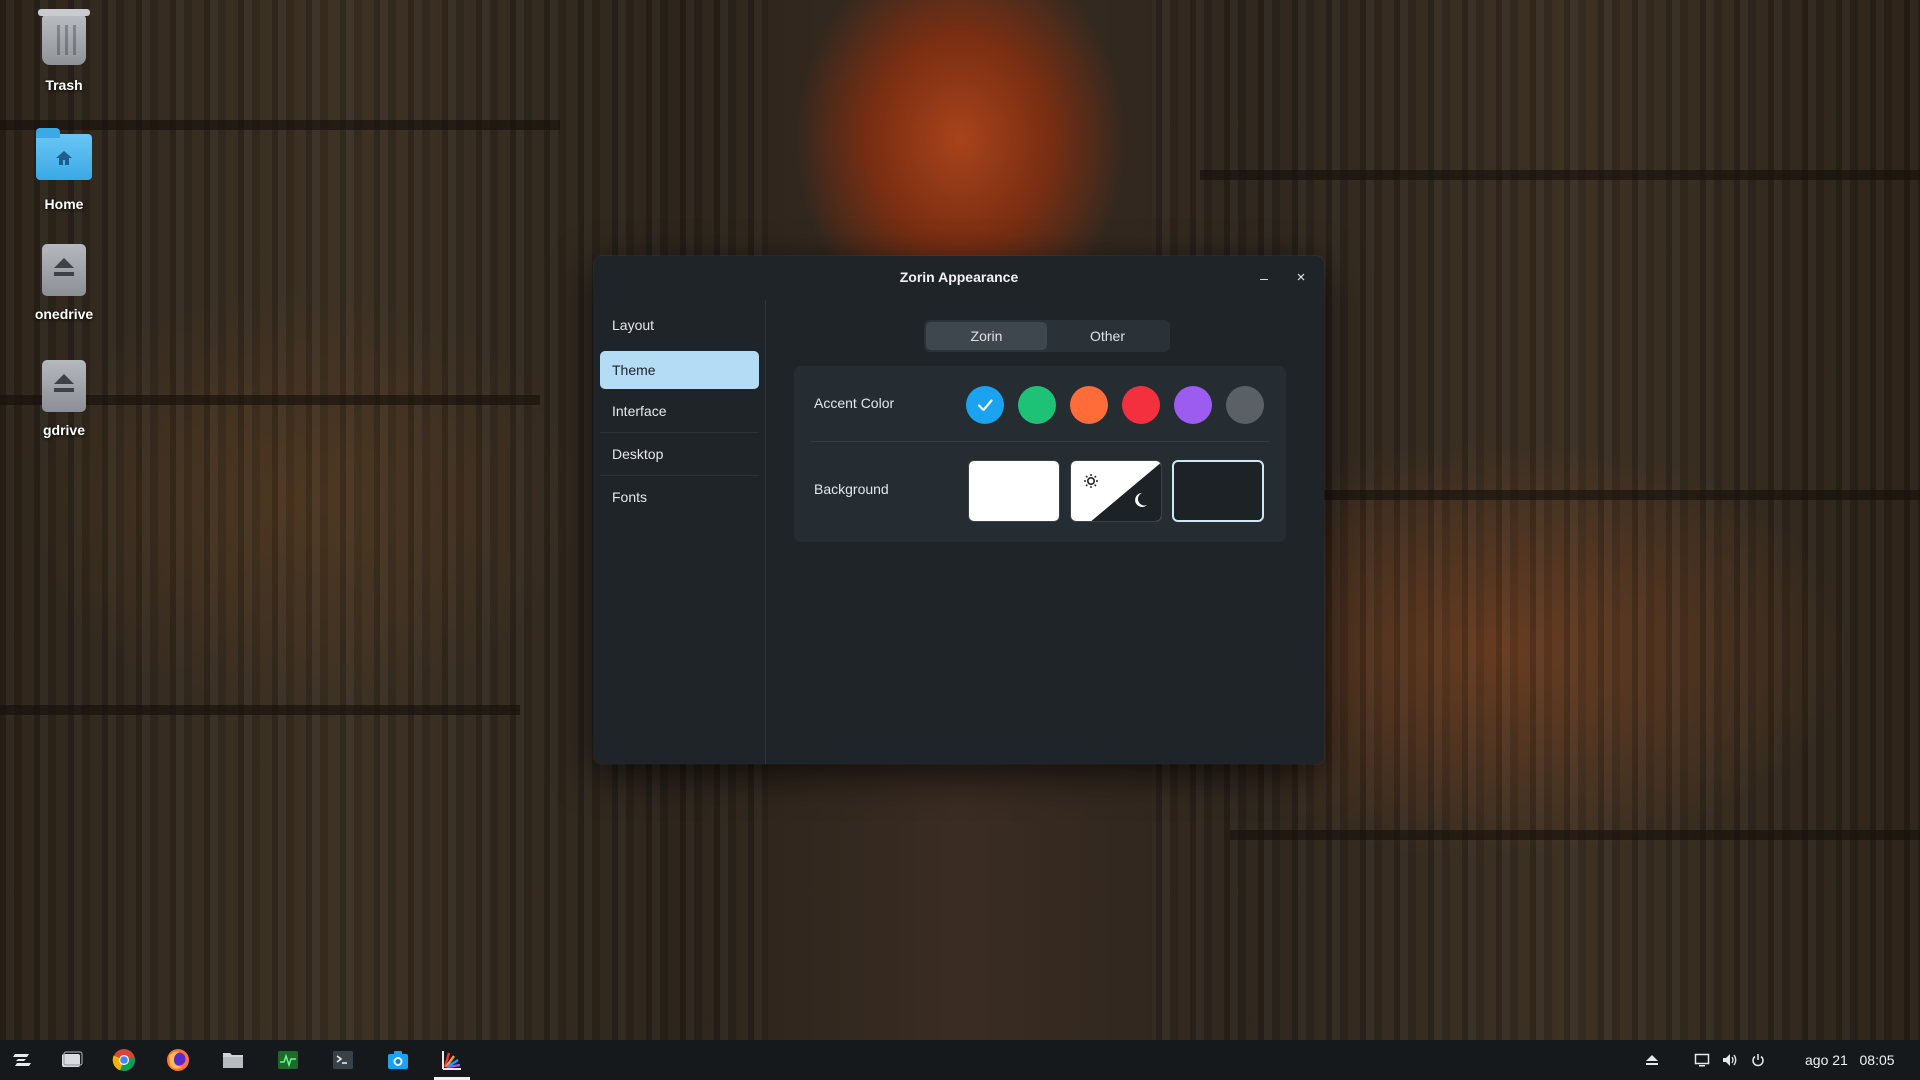 The width and height of the screenshot is (1920, 1080). What do you see at coordinates (1141, 405) in the screenshot?
I see `accent-swatch-red` at bounding box center [1141, 405].